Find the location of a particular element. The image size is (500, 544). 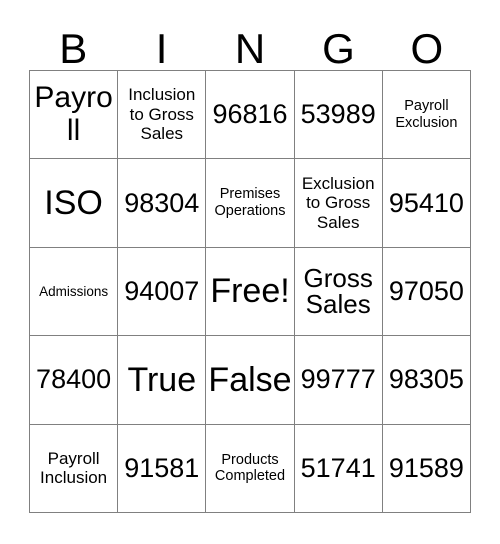

bingo-cell-i3: 94007 is located at coordinates (162, 292).